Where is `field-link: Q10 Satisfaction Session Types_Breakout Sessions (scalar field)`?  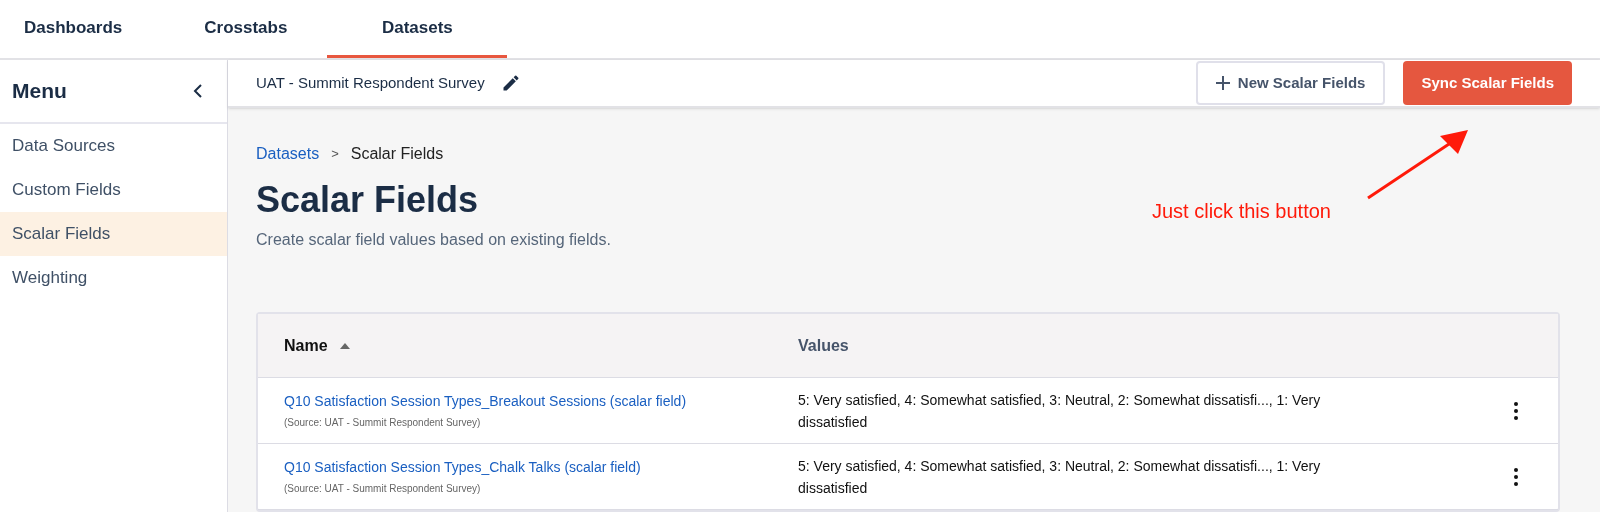
field-link: Q10 Satisfaction Session Types_Breakout Sessions (scalar field) is located at coordinates (541, 401).